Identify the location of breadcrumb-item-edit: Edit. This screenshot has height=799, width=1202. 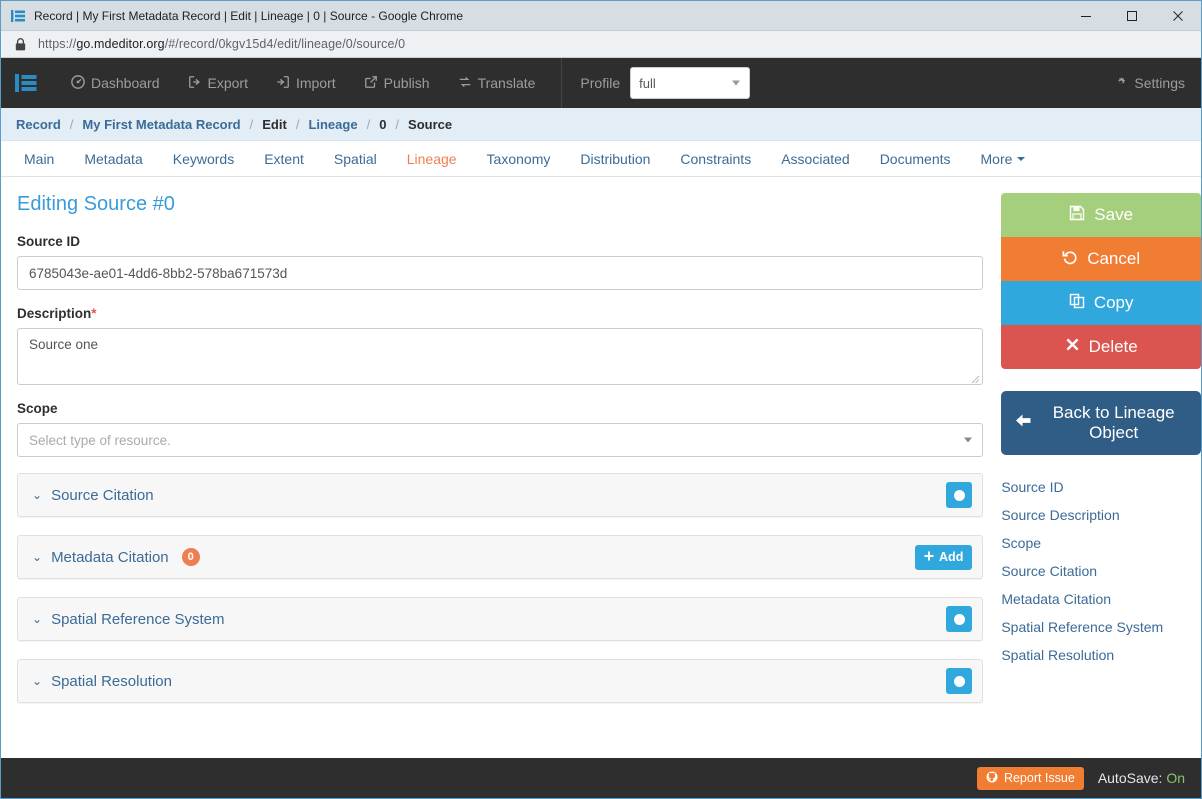
(274, 124).